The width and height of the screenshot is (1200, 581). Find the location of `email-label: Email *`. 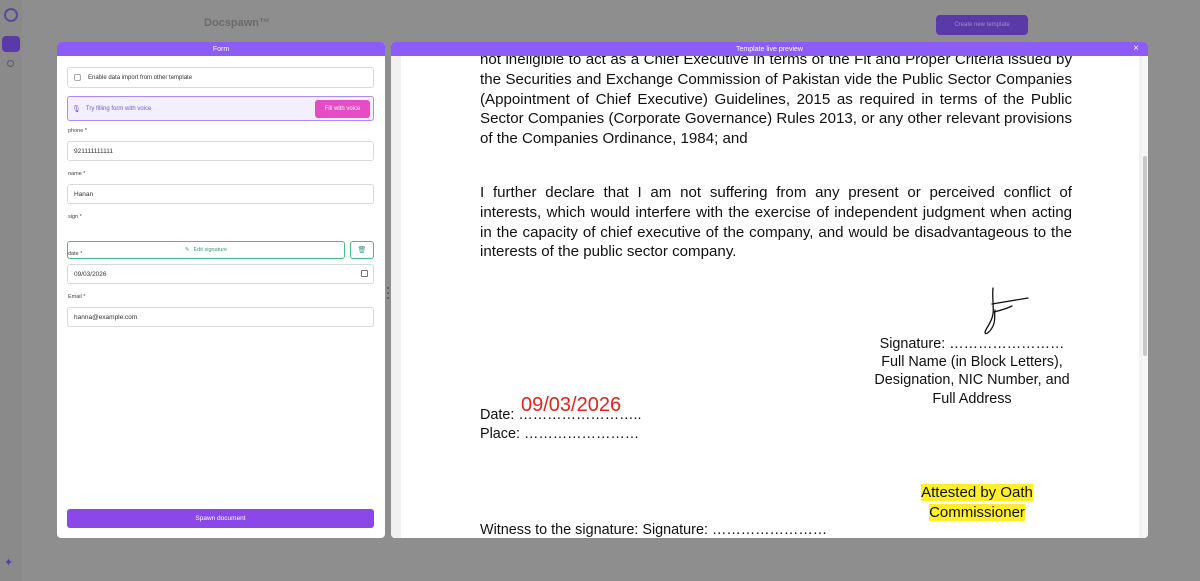

email-label: Email * is located at coordinates (77, 297).